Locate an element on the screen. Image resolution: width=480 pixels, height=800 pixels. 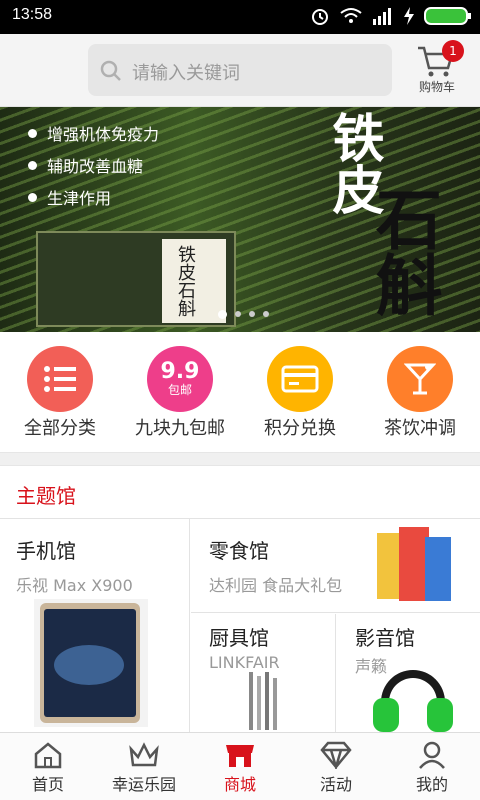
search-input: 请输入关键词 is located at coordinates (240, 70).